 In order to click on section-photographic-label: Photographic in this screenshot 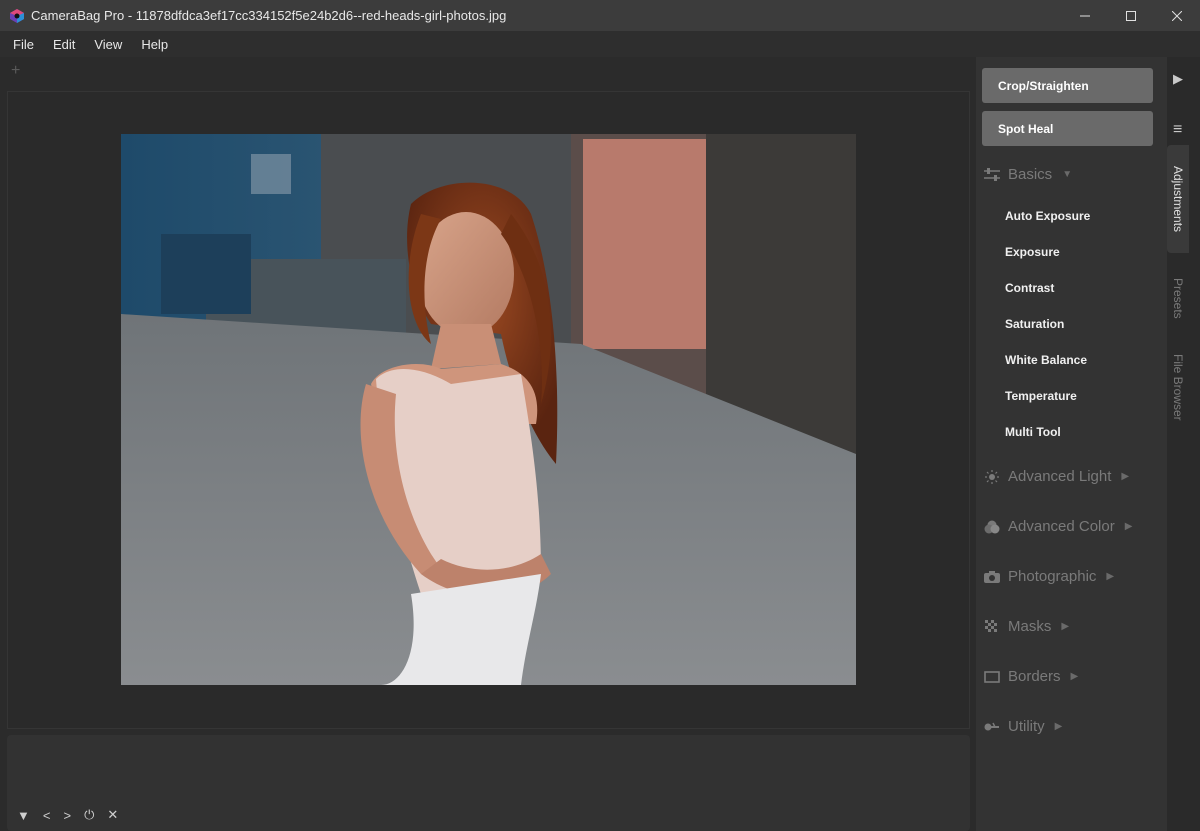, I will do `click(1052, 576)`.